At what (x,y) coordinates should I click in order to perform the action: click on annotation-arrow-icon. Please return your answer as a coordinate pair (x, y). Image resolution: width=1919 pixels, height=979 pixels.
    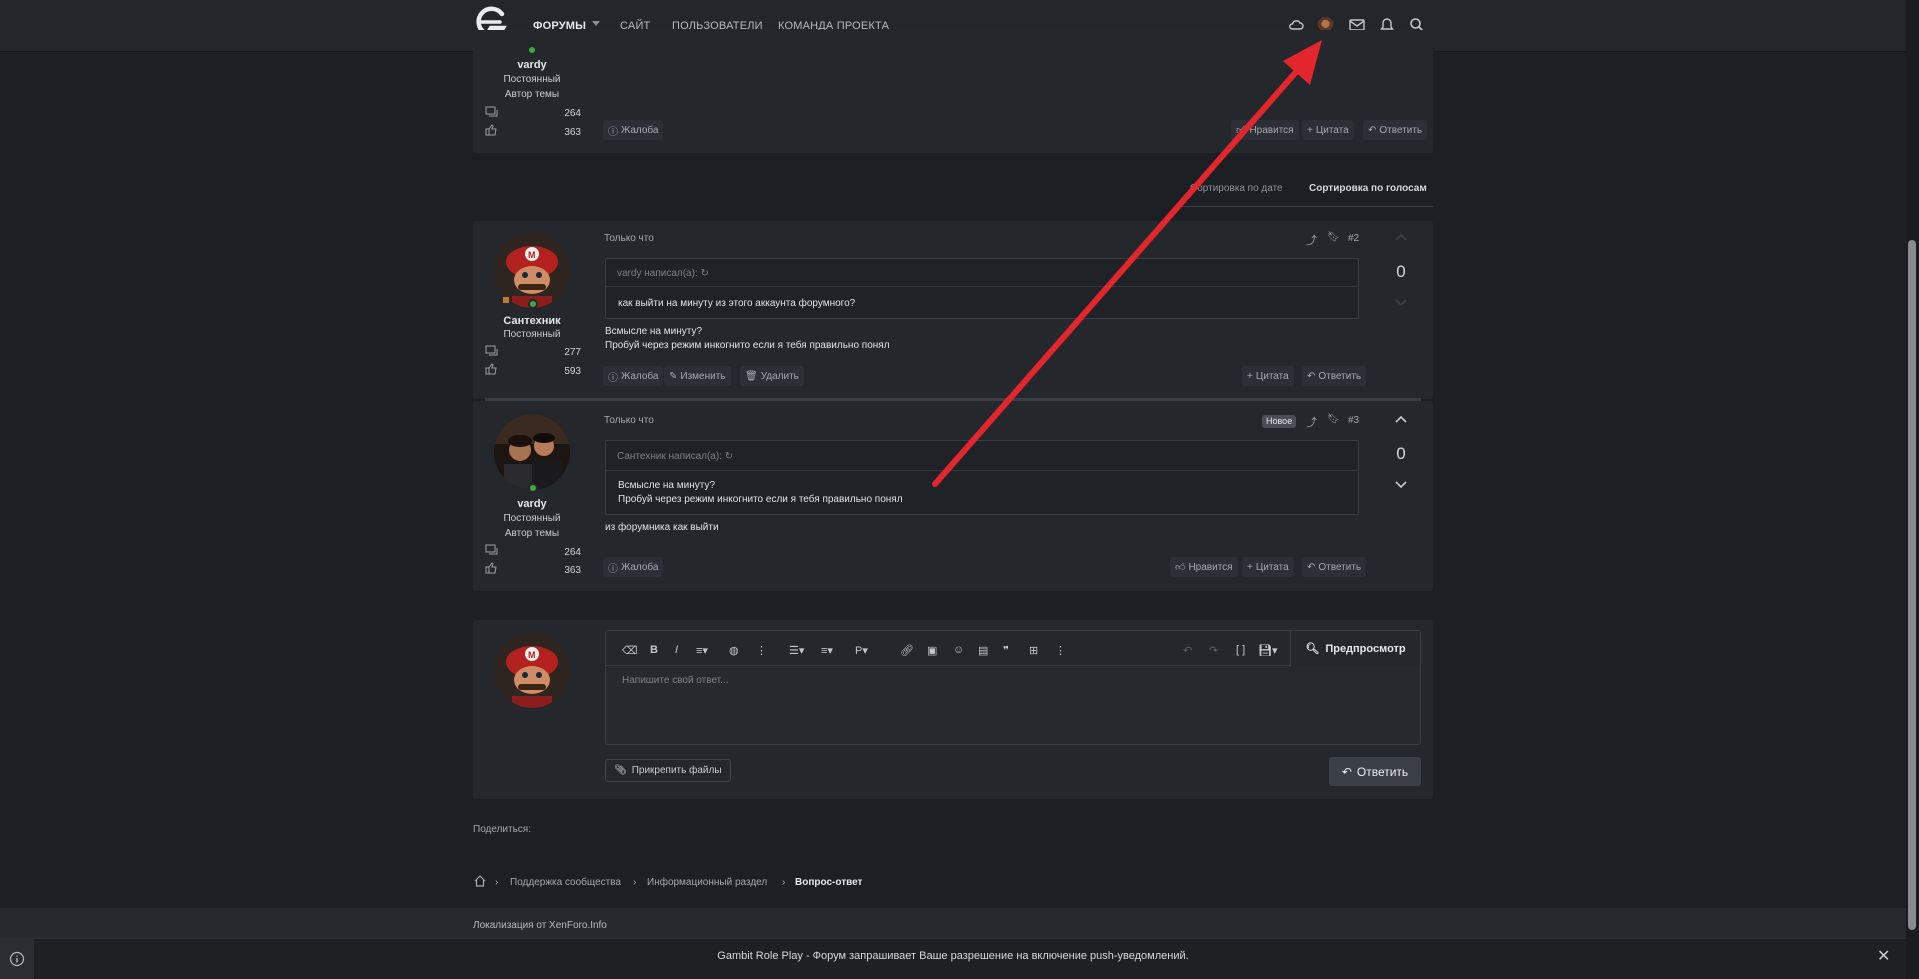
    Looking at the image, I should click on (1127, 263).